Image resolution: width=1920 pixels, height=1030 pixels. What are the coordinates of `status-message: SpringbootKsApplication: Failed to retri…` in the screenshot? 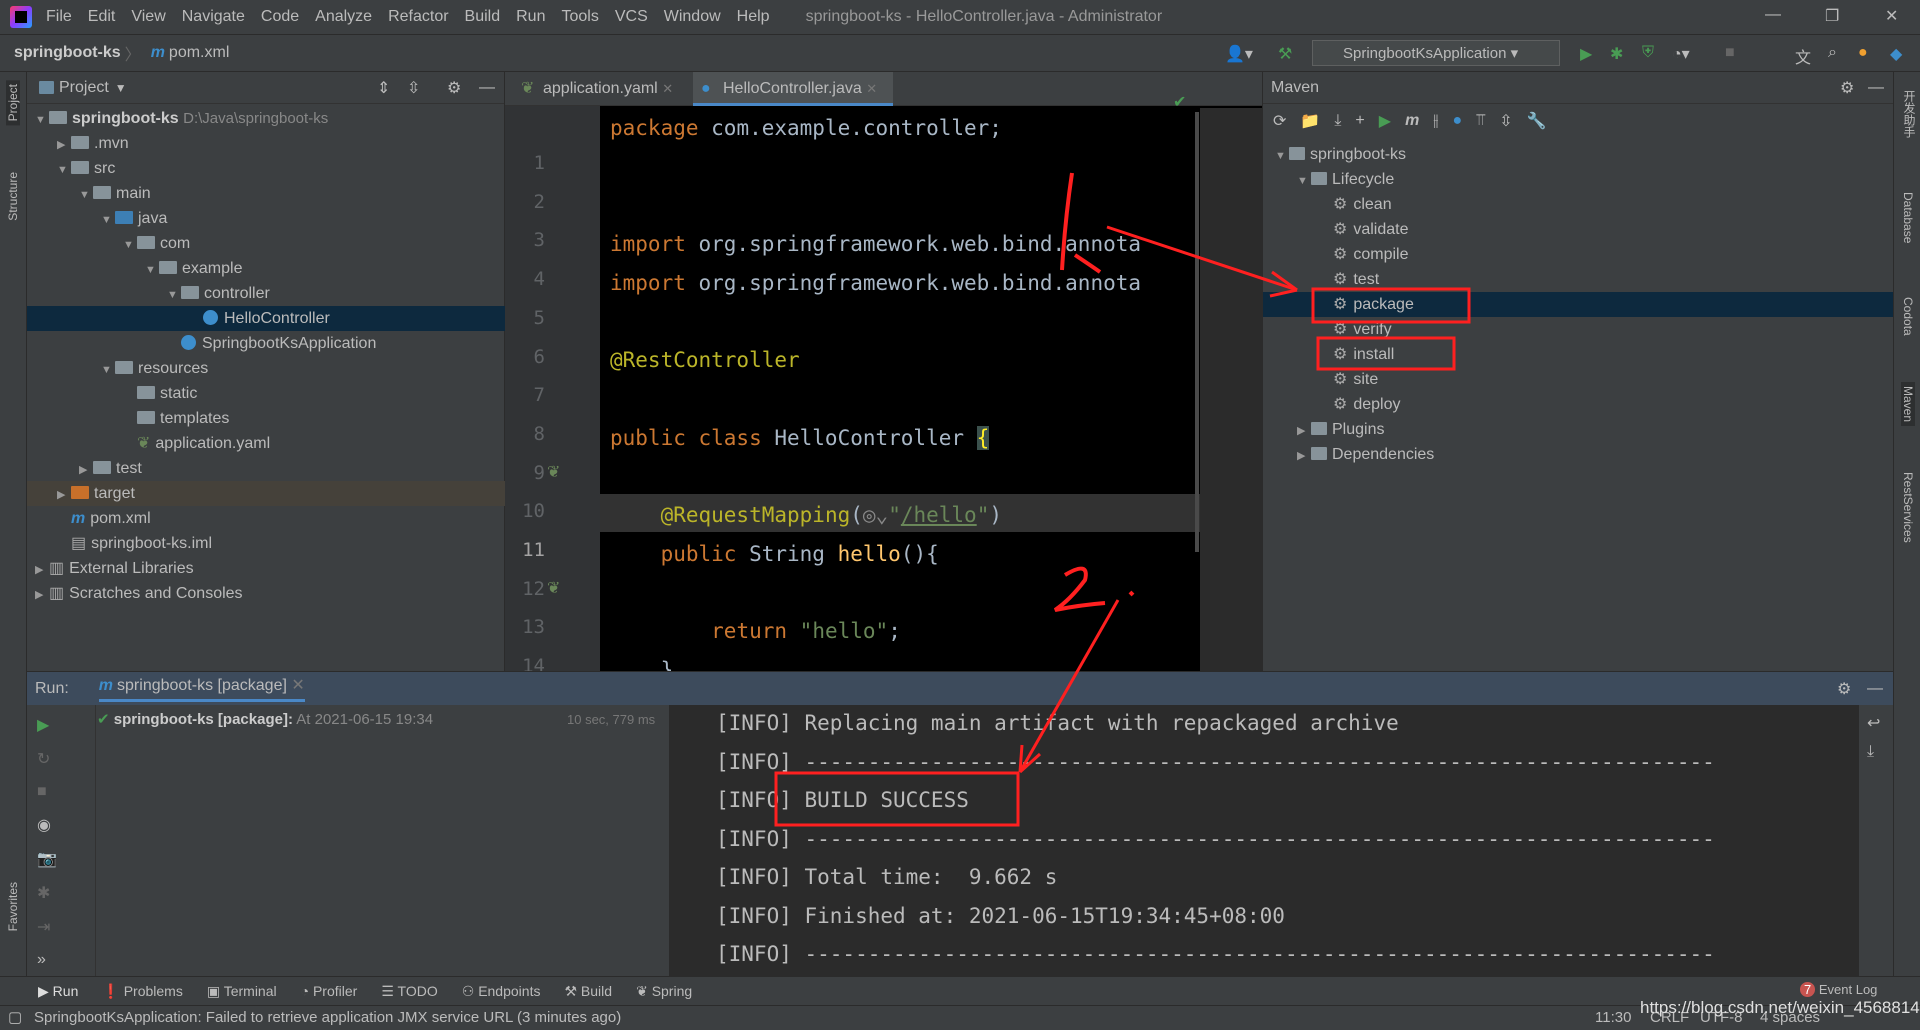 It's located at (327, 1017).